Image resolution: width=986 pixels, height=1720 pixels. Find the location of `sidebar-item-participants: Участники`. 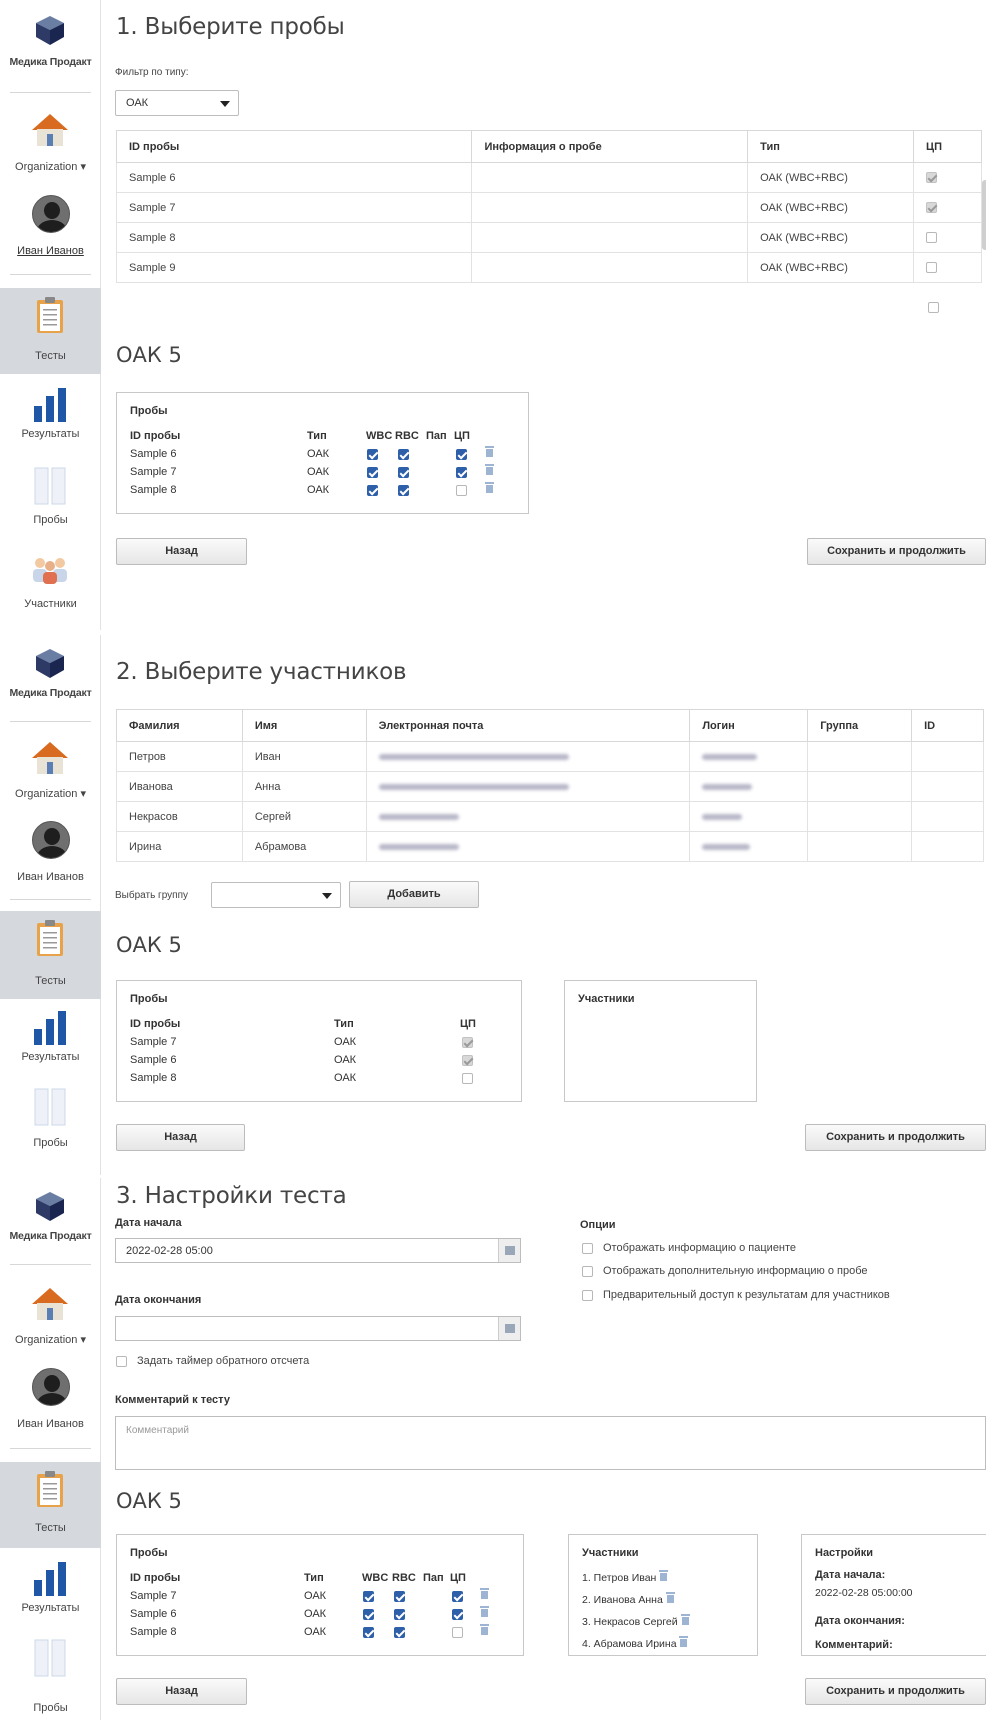

sidebar-item-participants: Участники is located at coordinates (50, 586).